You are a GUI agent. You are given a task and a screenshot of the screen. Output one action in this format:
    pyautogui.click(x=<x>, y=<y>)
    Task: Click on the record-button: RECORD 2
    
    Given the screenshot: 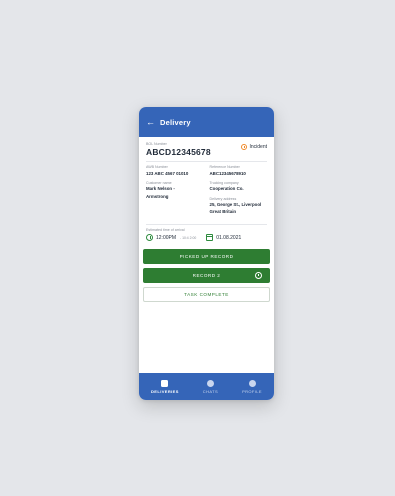 What is the action you would take?
    pyautogui.click(x=206, y=276)
    